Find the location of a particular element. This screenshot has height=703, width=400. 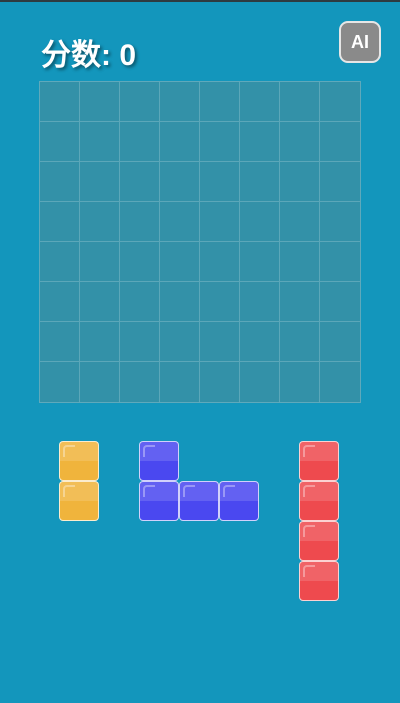

score-label: 分数: is located at coordinates (76, 55).